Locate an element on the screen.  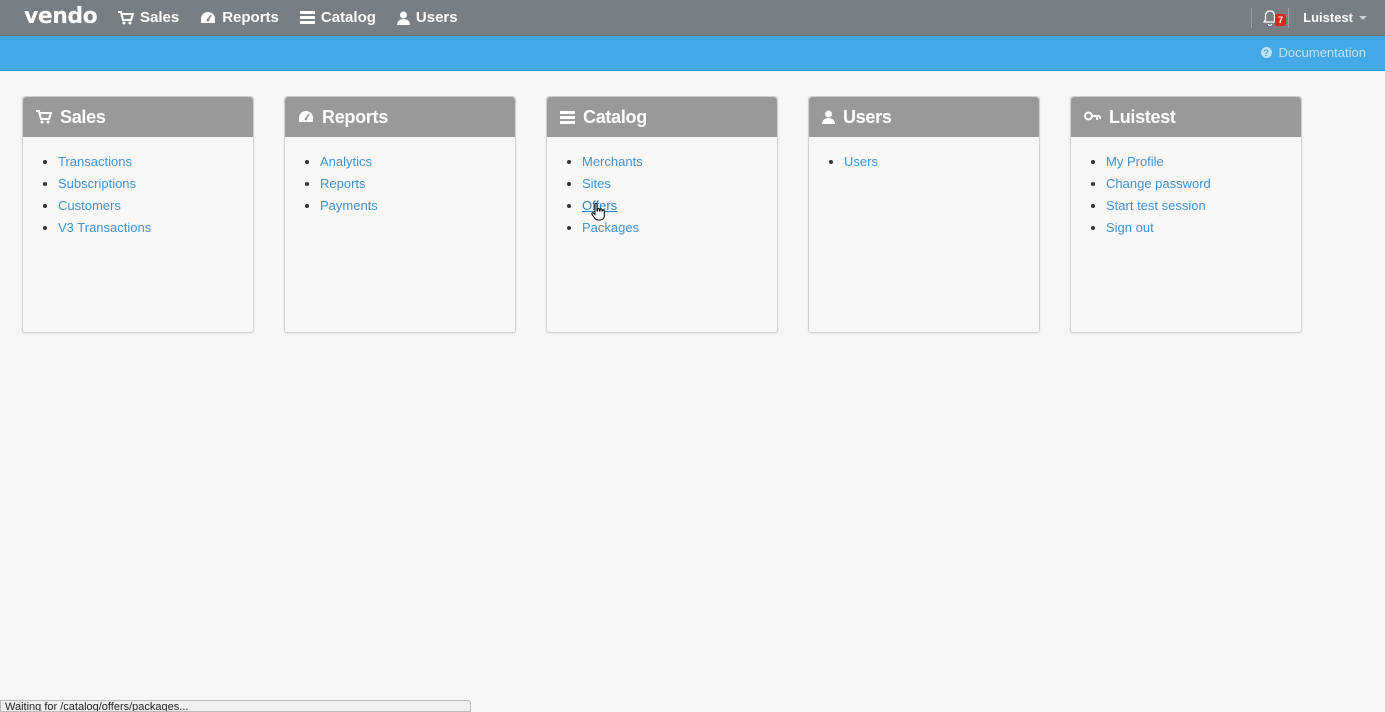
link-analytics: Analytics is located at coordinates (346, 161).